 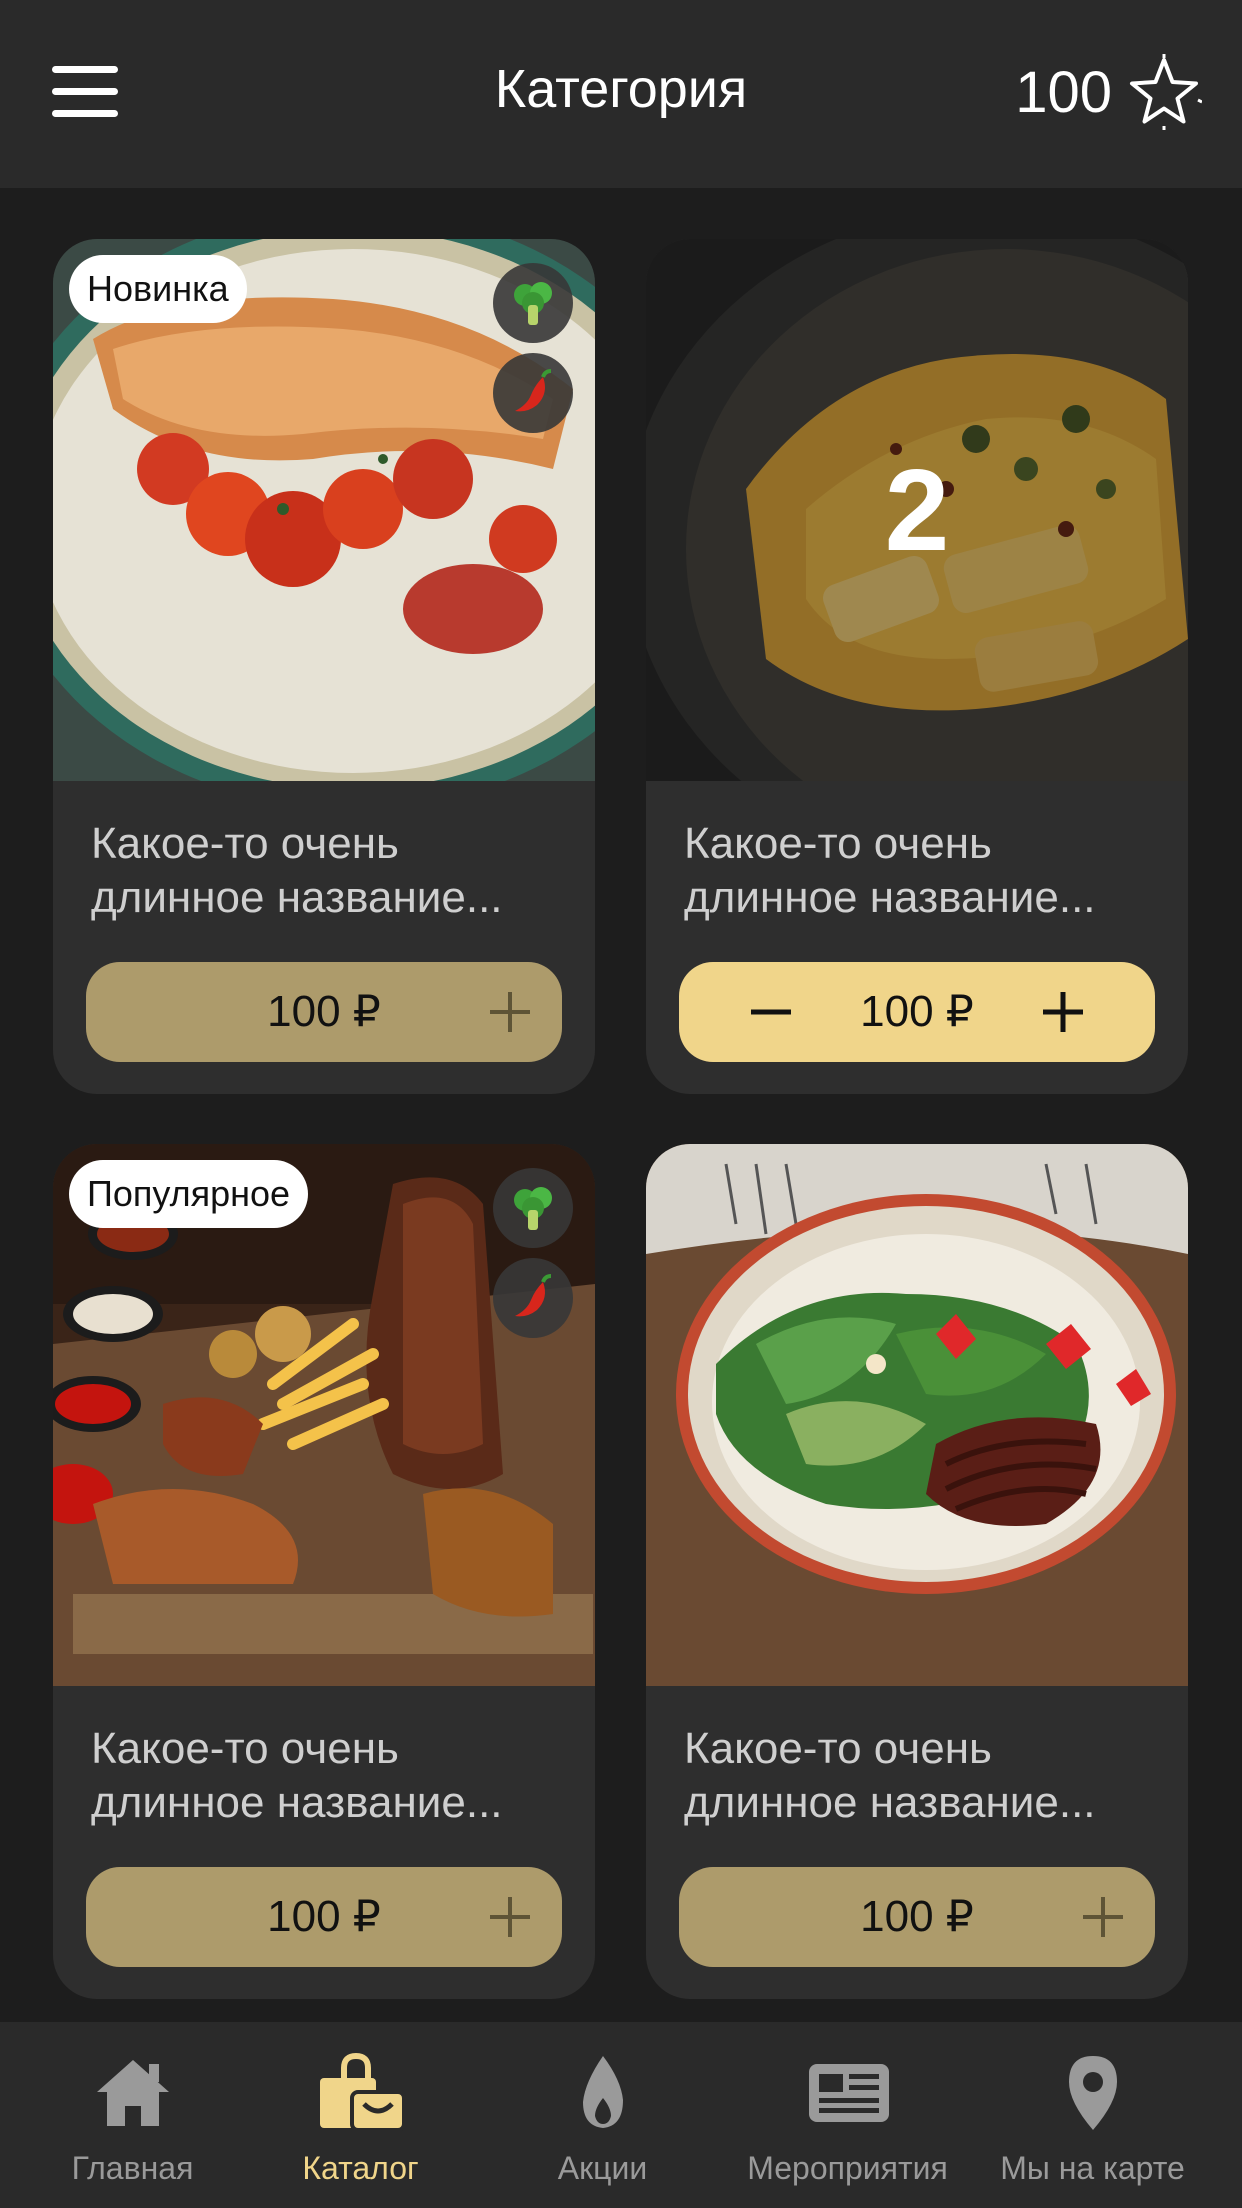 I want to click on newspaper-icon, so click(x=848, y=2093).